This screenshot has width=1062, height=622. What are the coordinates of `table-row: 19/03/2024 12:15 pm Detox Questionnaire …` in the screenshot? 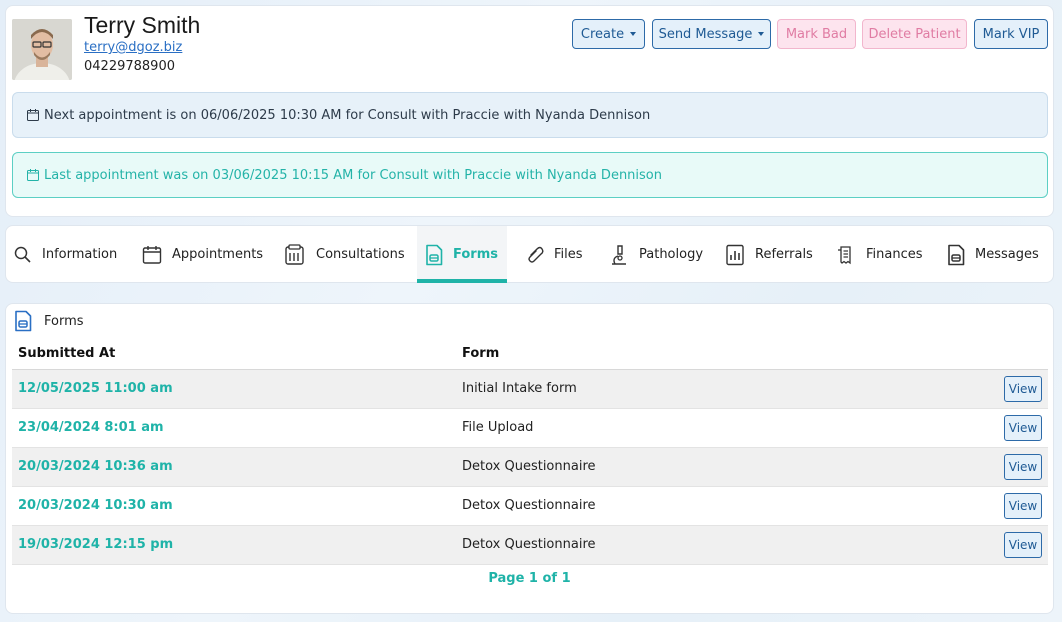 It's located at (530, 545).